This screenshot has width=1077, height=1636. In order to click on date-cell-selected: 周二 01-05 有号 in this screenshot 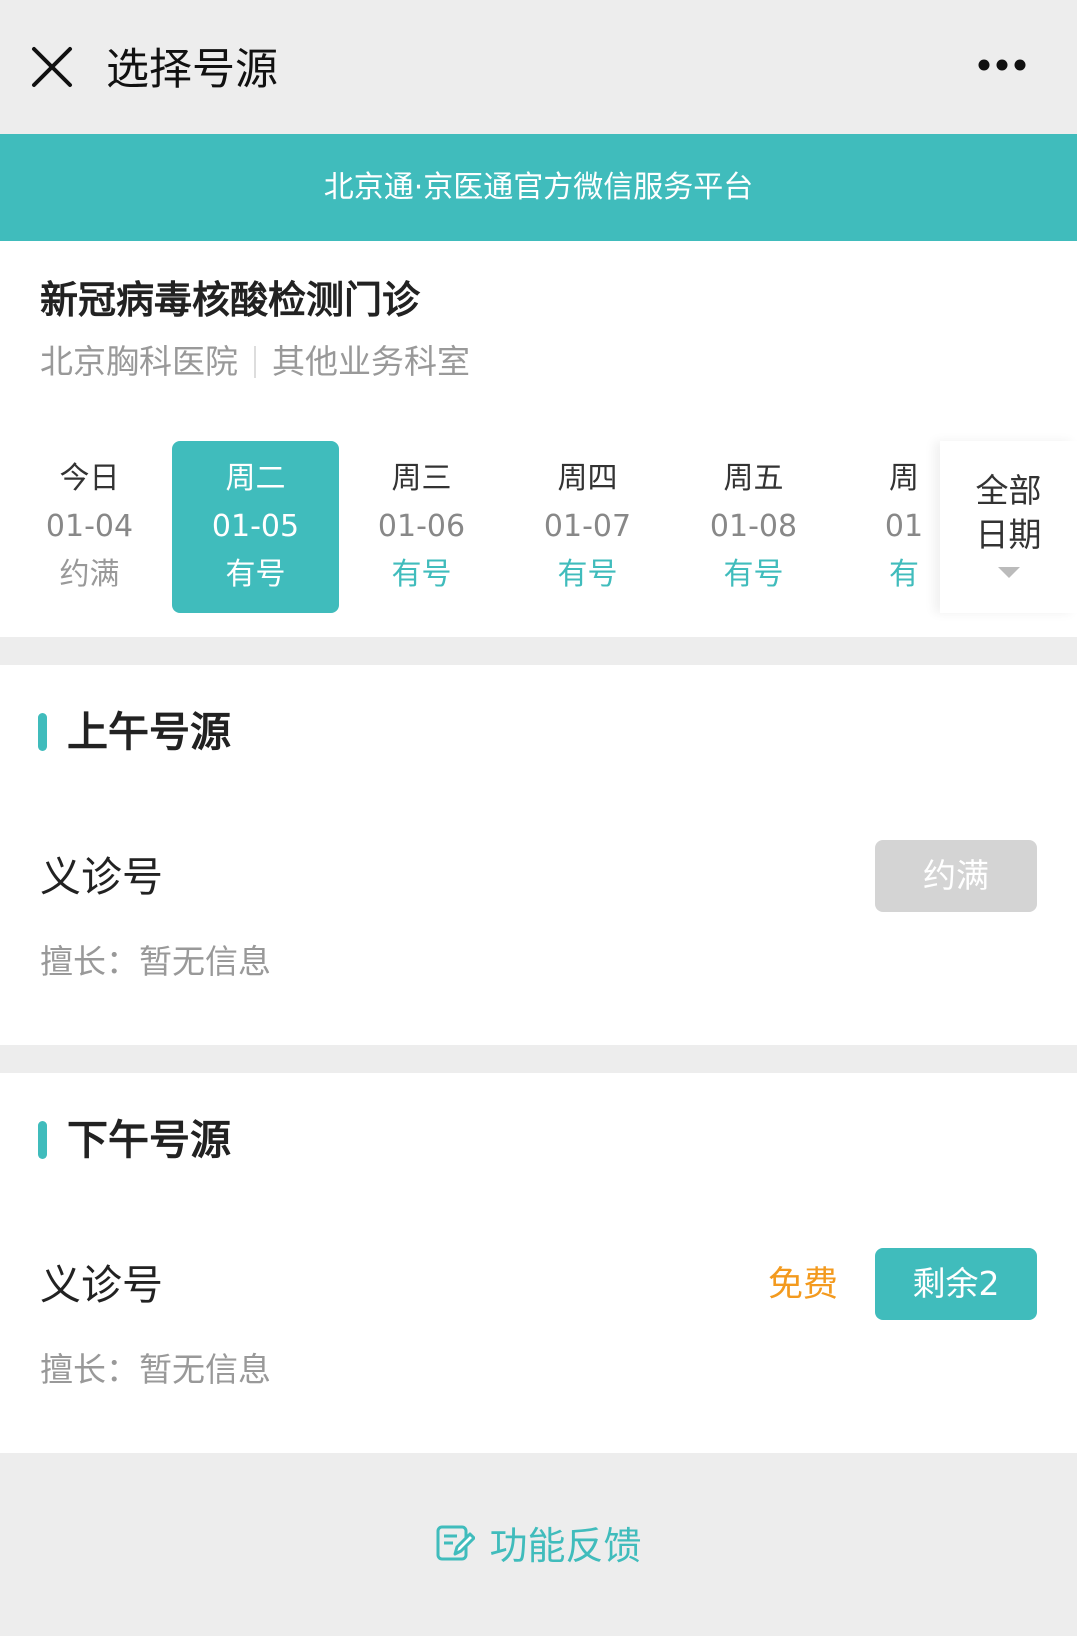, I will do `click(255, 527)`.